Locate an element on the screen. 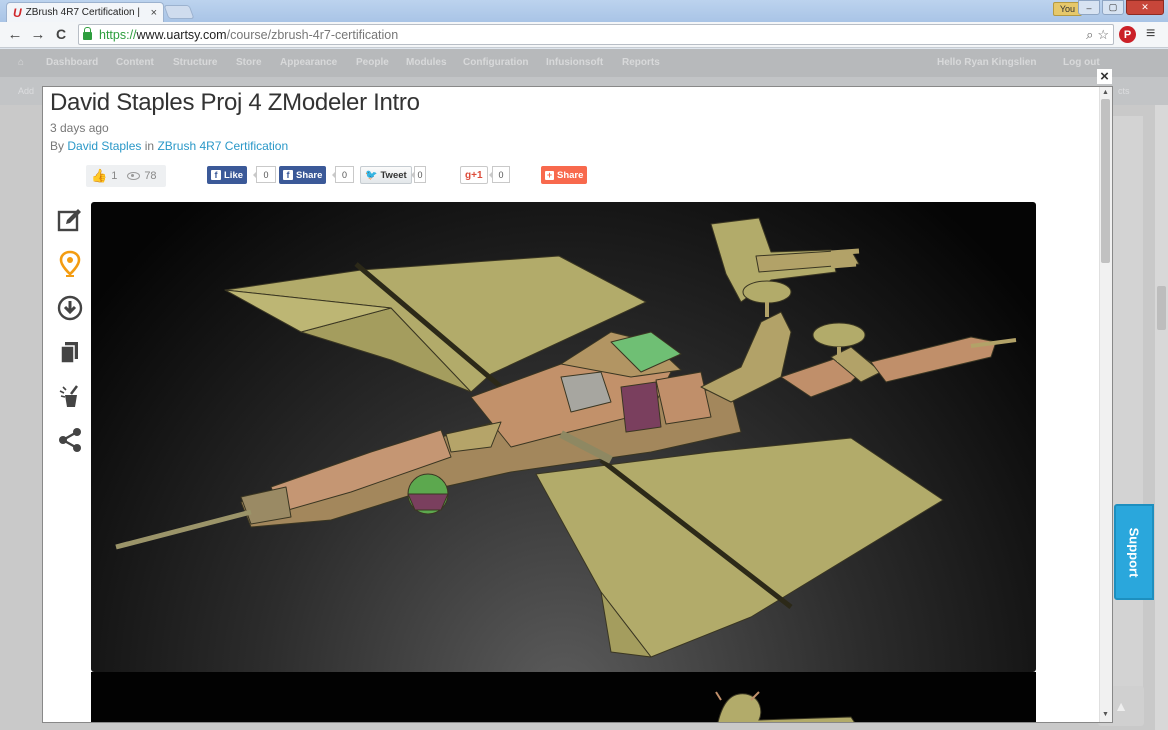 This screenshot has height=730, width=1168. window-close-icon: ✕ is located at coordinates (1145, 7).